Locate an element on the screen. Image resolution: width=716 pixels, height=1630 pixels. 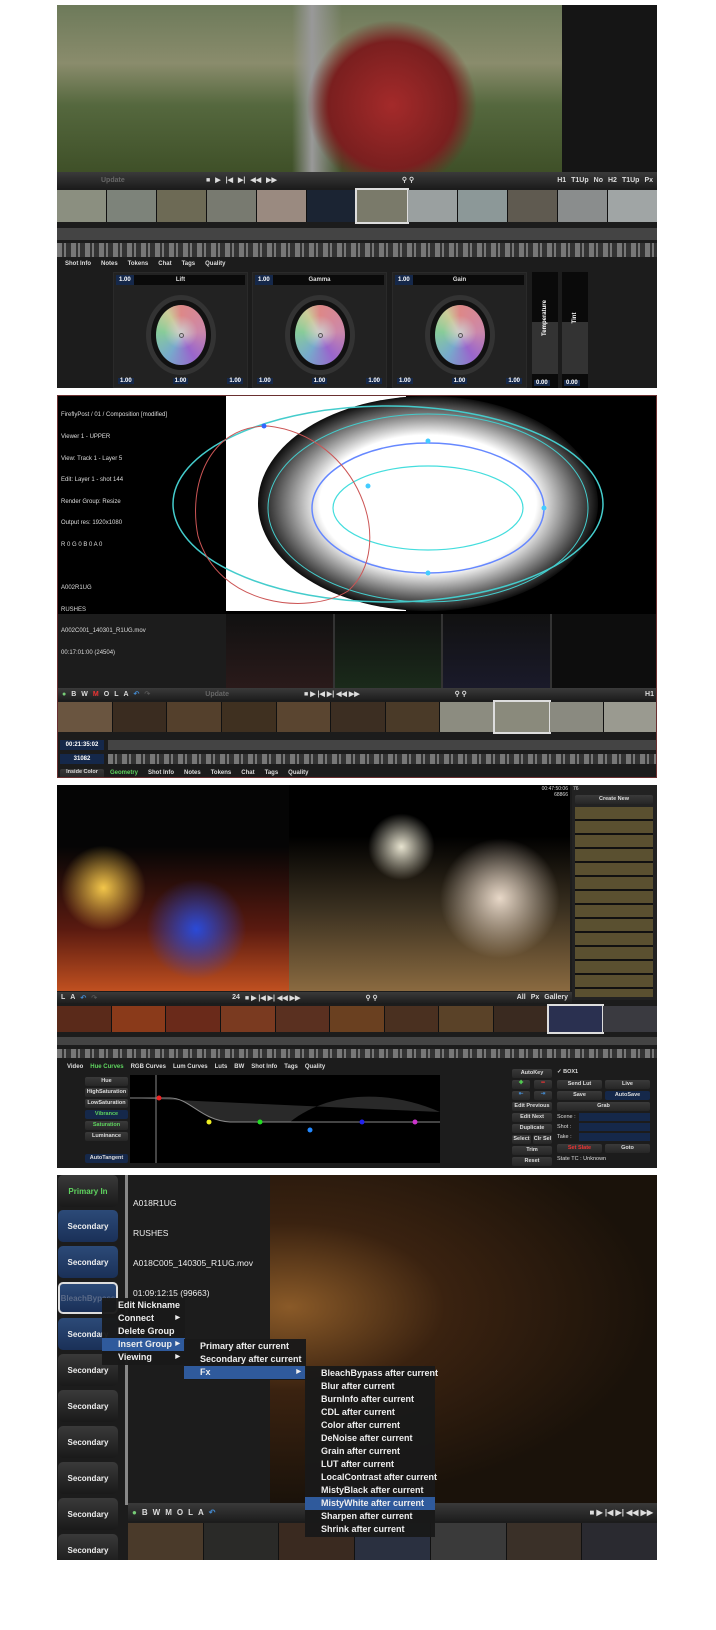
edit-next-button: Edit Next is located at coordinates (532, 1117).